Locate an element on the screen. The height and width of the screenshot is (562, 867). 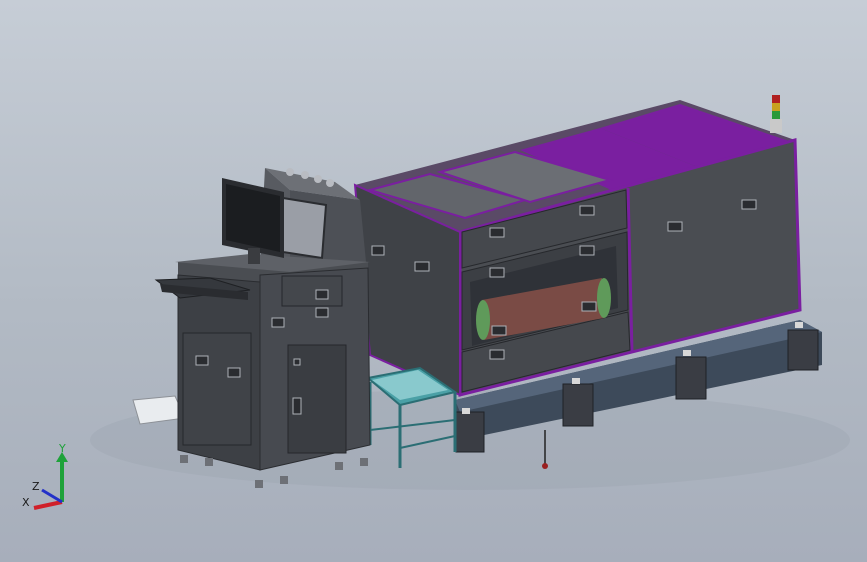
signal-tower-icon is located at coordinates (776, 114).